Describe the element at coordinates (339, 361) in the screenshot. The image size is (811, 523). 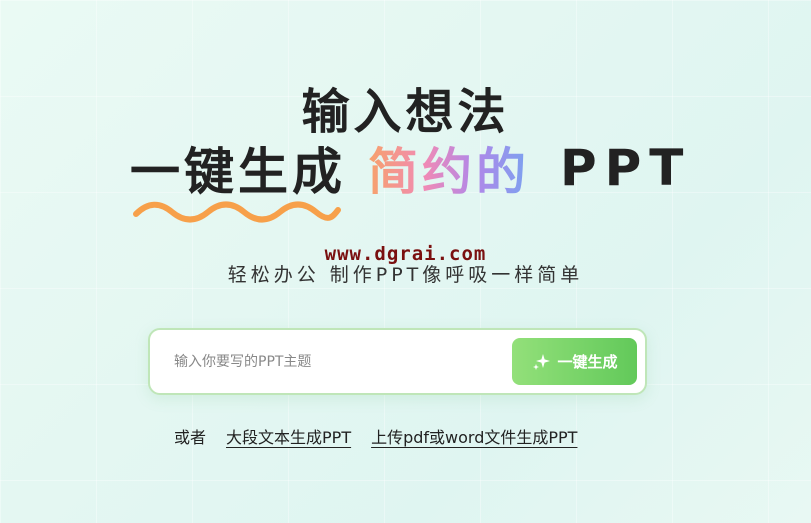
I see `topic-input` at that location.